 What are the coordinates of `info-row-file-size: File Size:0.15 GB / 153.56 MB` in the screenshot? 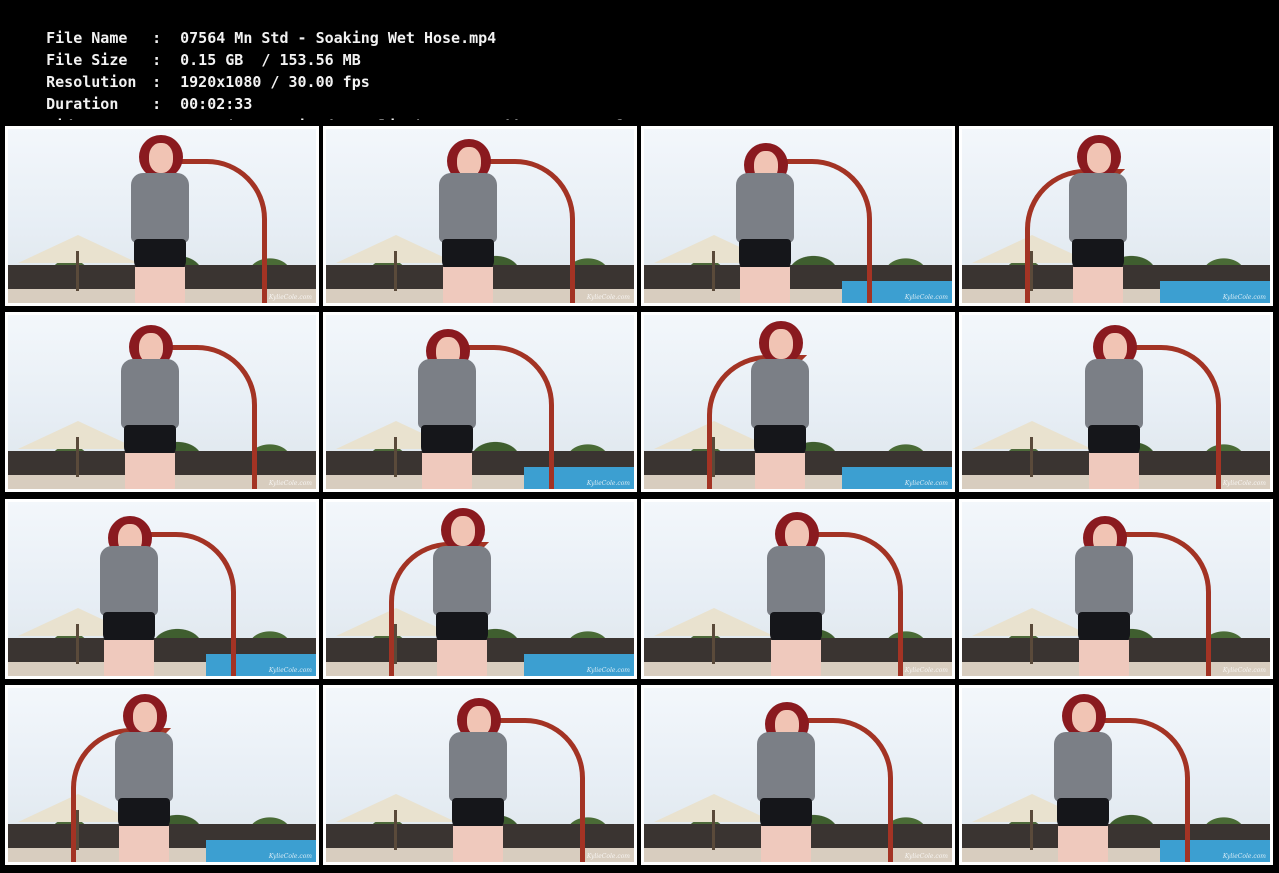 It's located at (185, 48).